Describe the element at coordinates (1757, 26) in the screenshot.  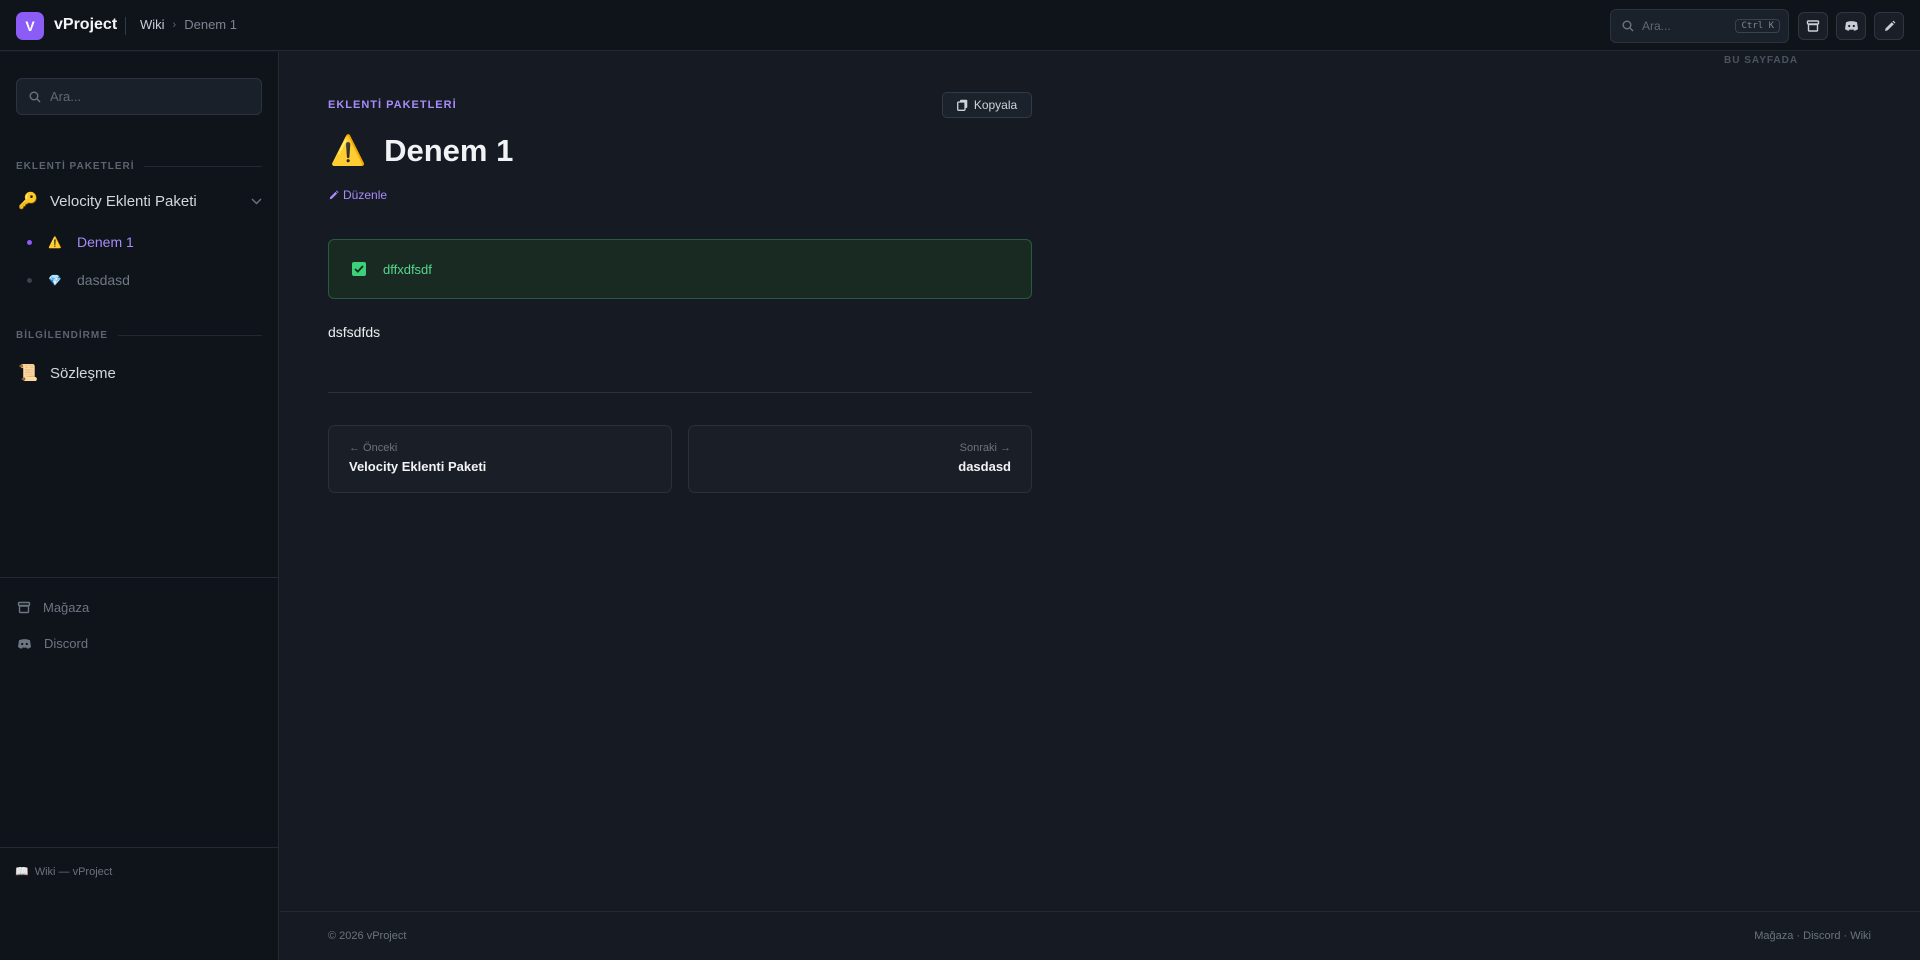
I see `shortcut-badge: Ctrl K` at that location.